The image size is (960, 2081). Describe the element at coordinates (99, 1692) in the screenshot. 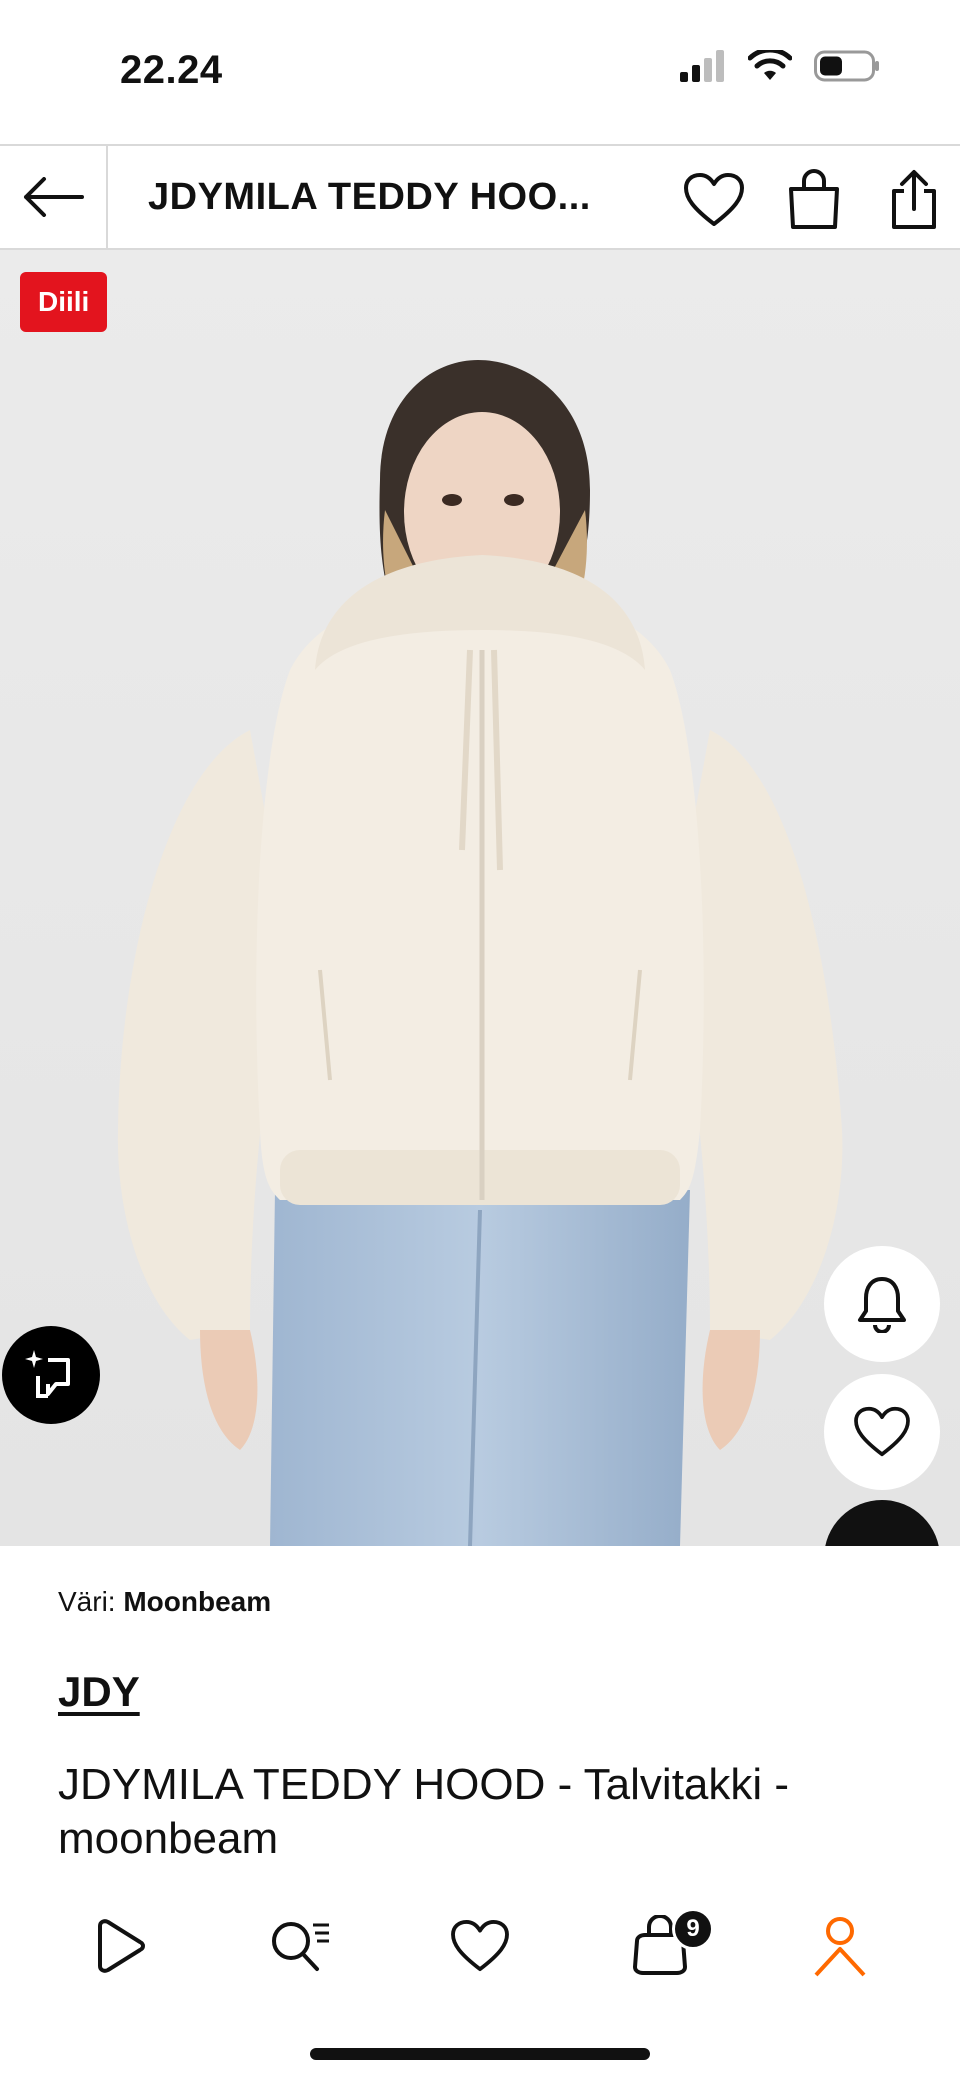

I see `brand-link: JDY` at that location.